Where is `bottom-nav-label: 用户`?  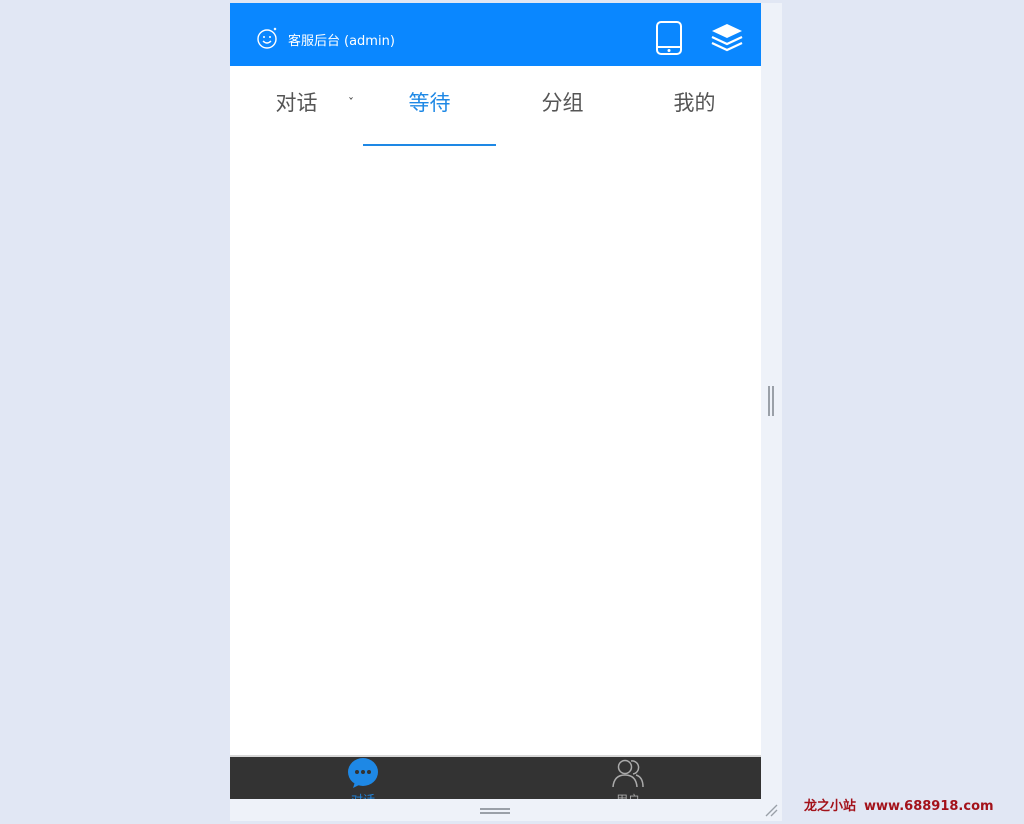
bottom-nav-label: 用户 is located at coordinates (628, 796).